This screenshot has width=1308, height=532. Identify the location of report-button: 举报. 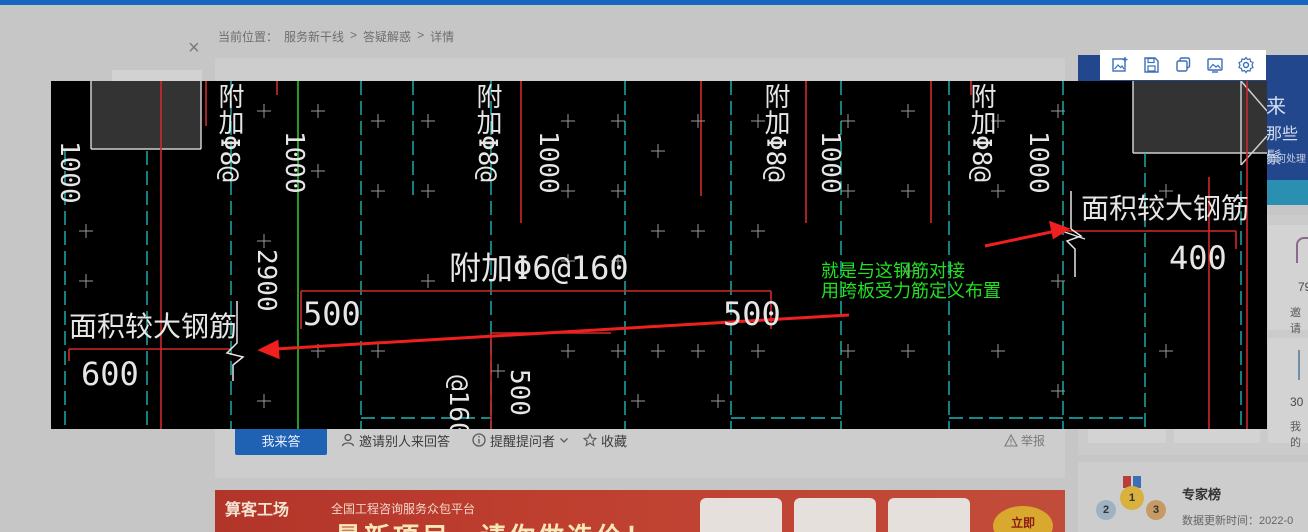
(1024, 440).